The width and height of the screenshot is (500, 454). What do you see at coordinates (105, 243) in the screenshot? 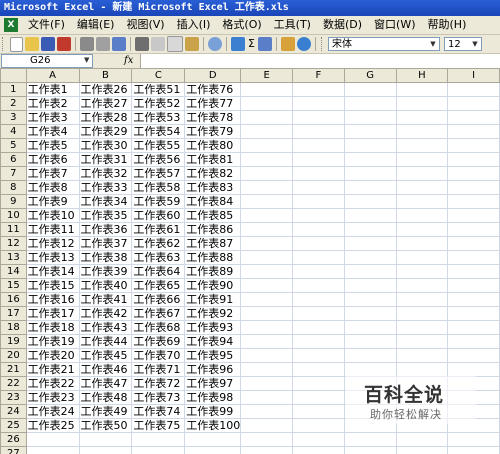
I see `cell-b: 工作表37` at bounding box center [105, 243].